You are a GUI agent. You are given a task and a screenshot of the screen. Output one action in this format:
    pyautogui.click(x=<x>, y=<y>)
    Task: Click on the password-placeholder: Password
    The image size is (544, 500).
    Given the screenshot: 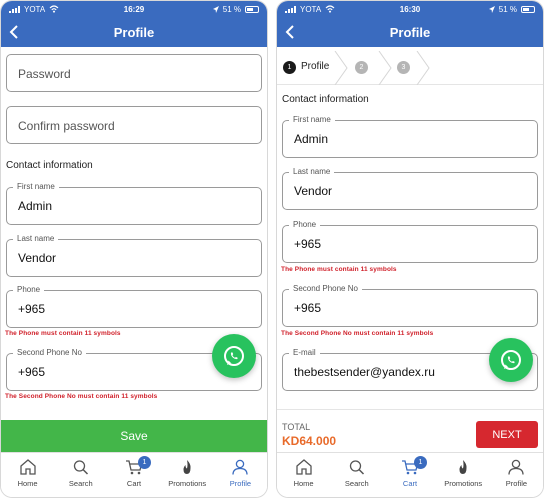 What is the action you would take?
    pyautogui.click(x=44, y=74)
    